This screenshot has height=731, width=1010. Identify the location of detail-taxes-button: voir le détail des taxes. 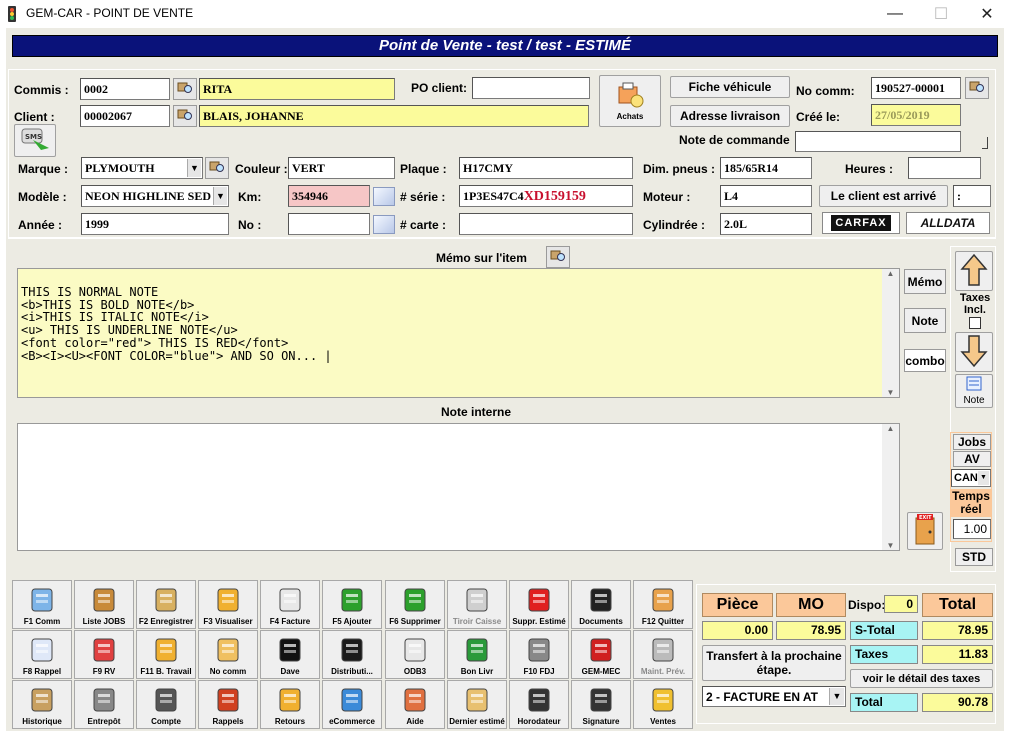
(921, 678).